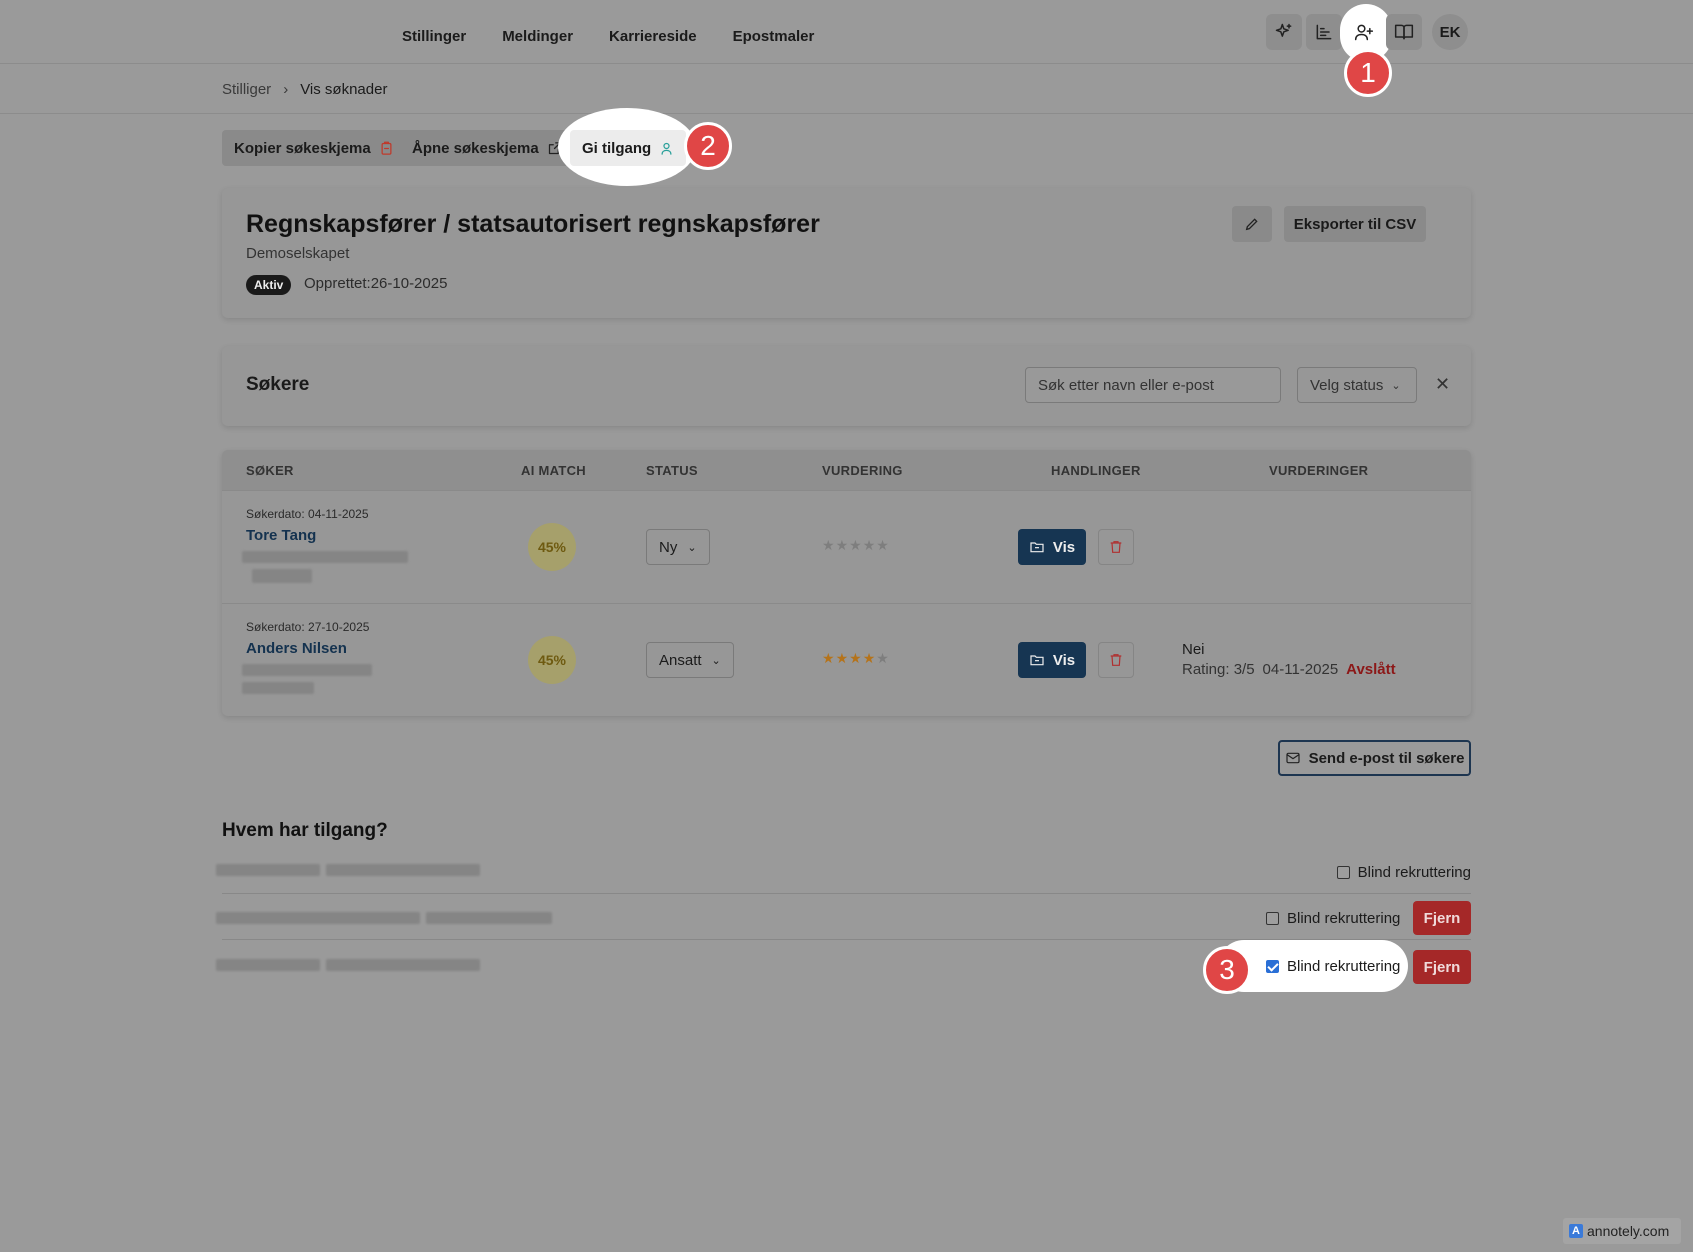 The width and height of the screenshot is (1693, 1252). I want to click on review-answer: Nei, so click(1193, 649).